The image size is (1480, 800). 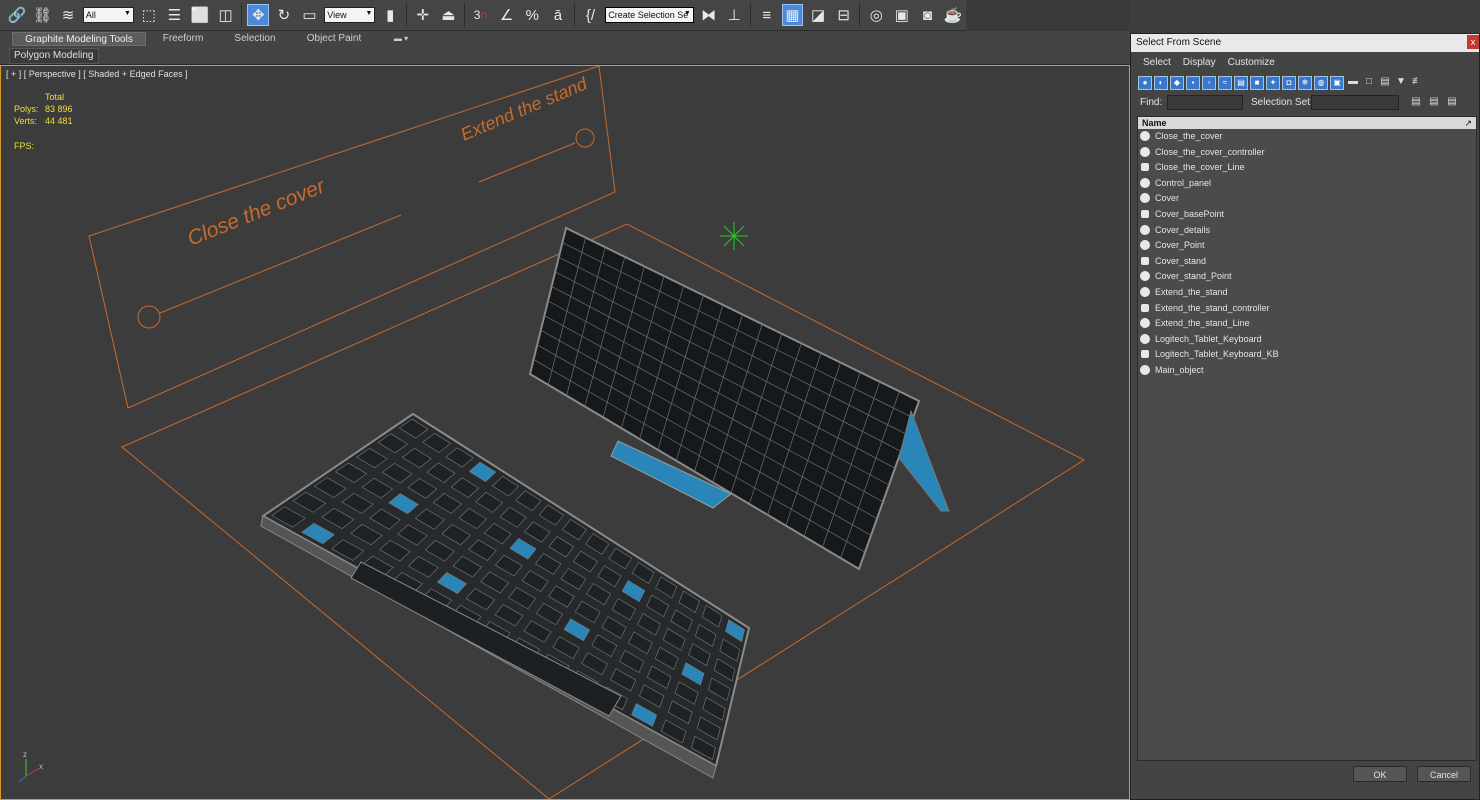 I want to click on percent-snap-icon: %, so click(x=532, y=15).